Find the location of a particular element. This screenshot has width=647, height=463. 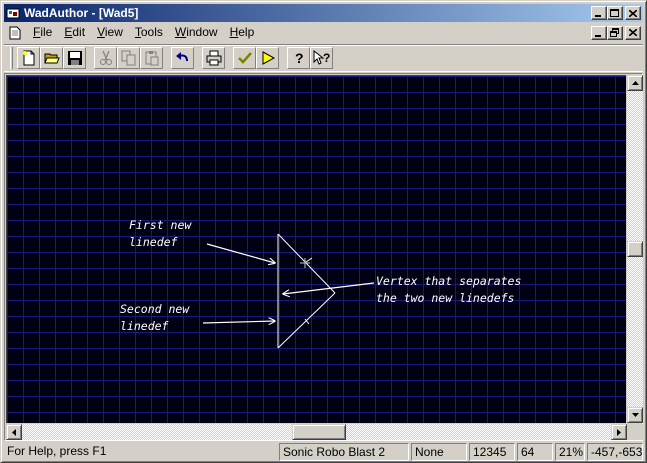

arrow-down-icon is located at coordinates (635, 415).